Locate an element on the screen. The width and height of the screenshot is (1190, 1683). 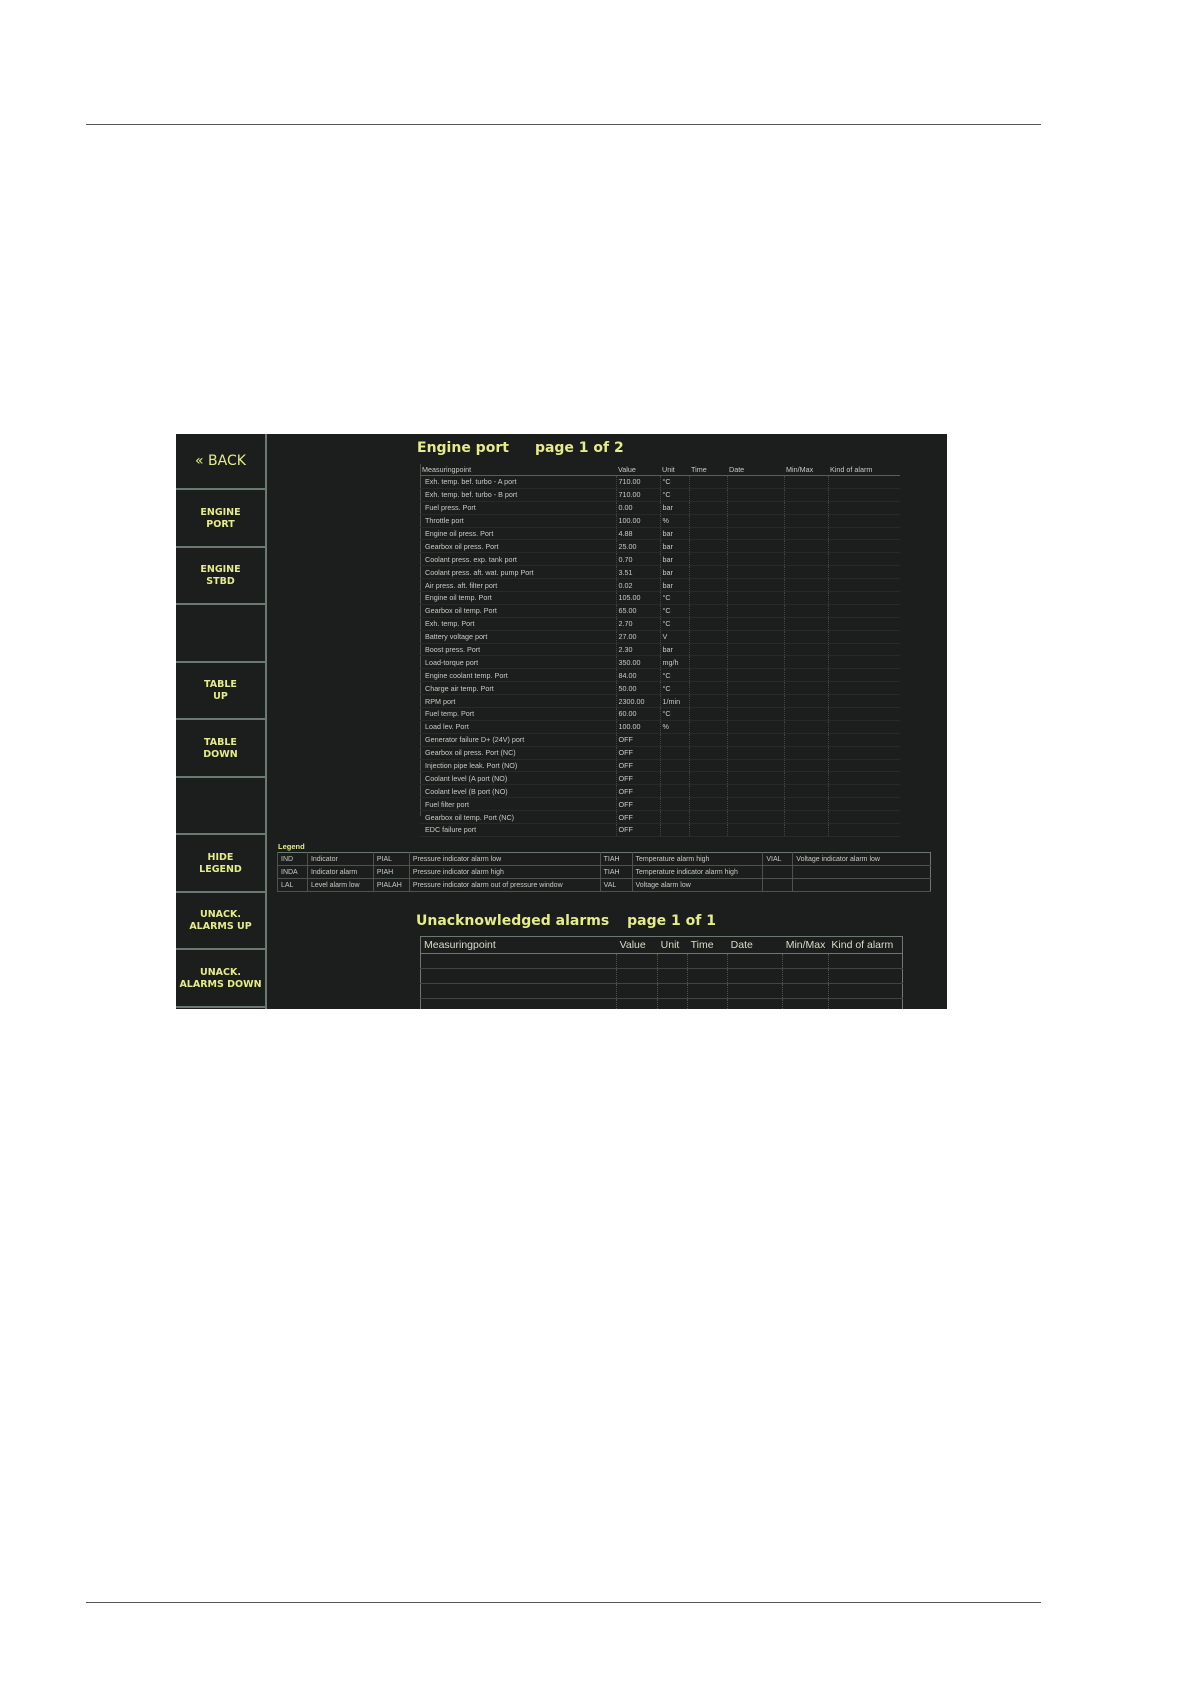
table-cell: bar is located at coordinates (674, 508).